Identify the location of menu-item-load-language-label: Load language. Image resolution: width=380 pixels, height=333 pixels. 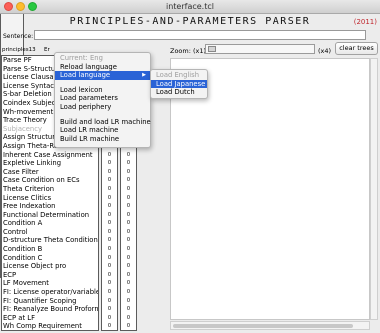
(85, 75).